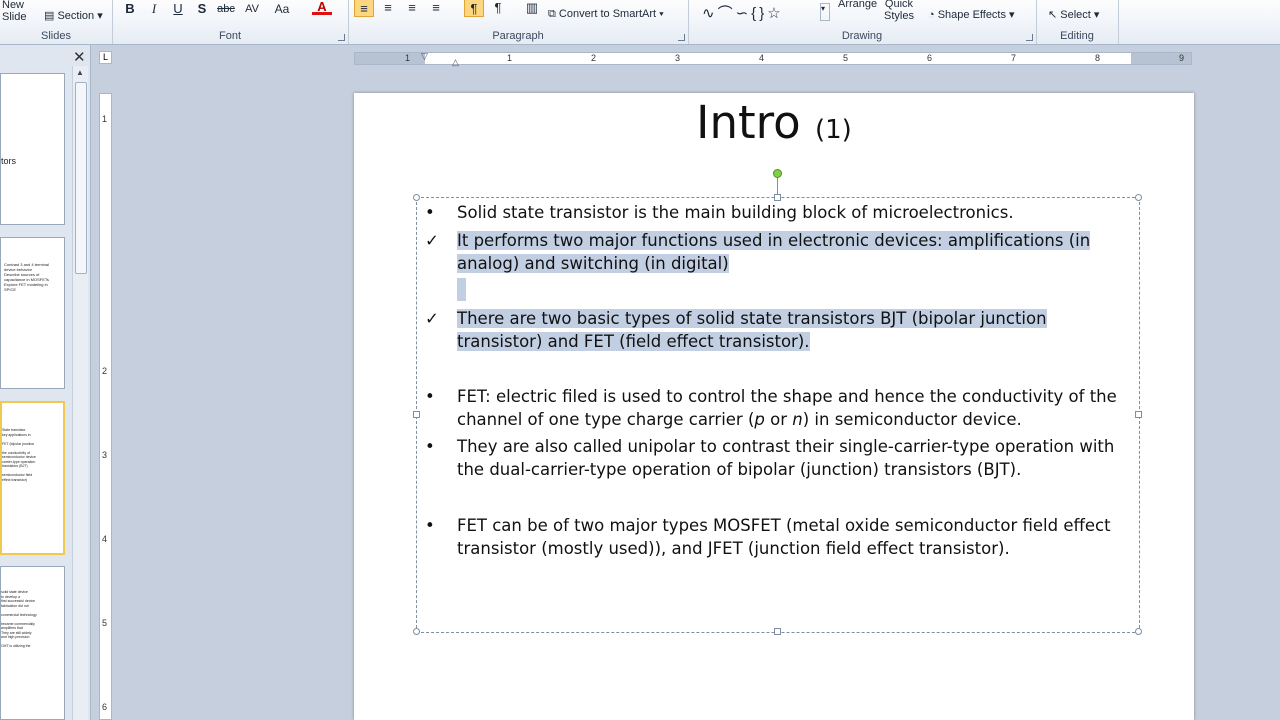  I want to click on resize-handle-sw, so click(416, 631).